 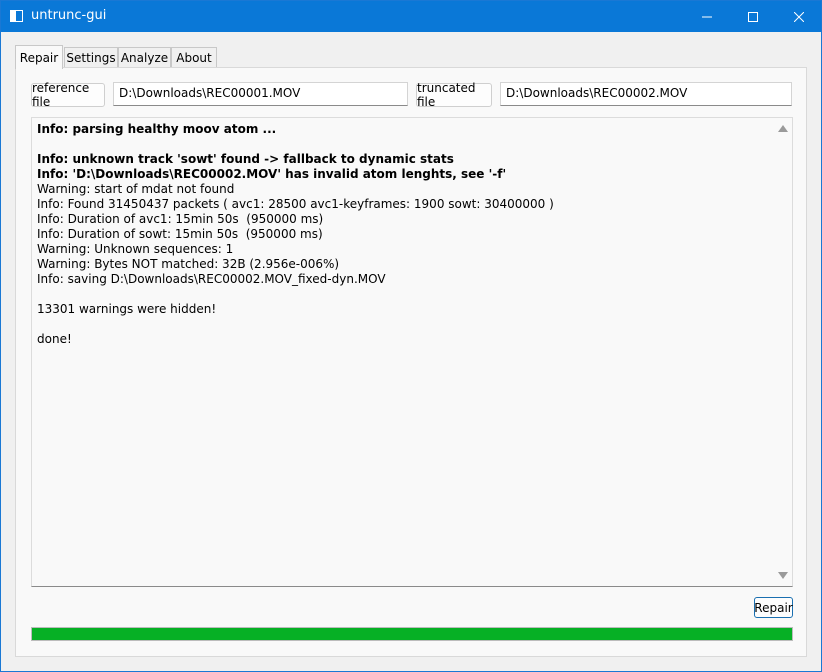 What do you see at coordinates (39, 57) in the screenshot?
I see `tab-repair: Repair` at bounding box center [39, 57].